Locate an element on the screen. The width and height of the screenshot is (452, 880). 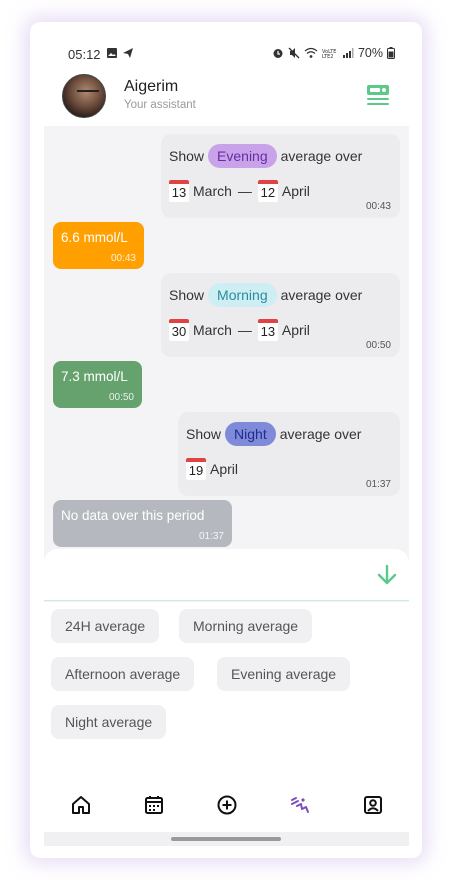
status-notification-icons is located at coordinates (120, 53).